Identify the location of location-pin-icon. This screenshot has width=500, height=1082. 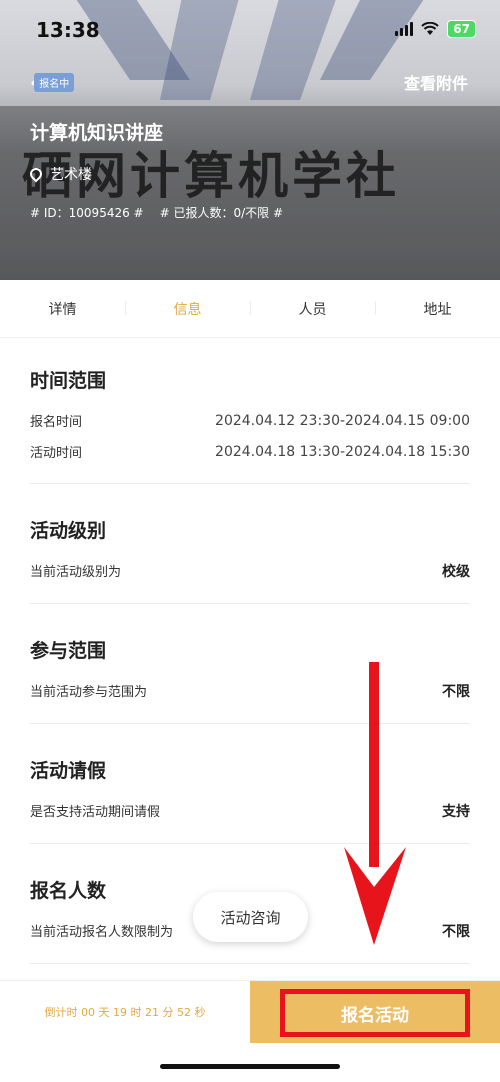
(36, 174).